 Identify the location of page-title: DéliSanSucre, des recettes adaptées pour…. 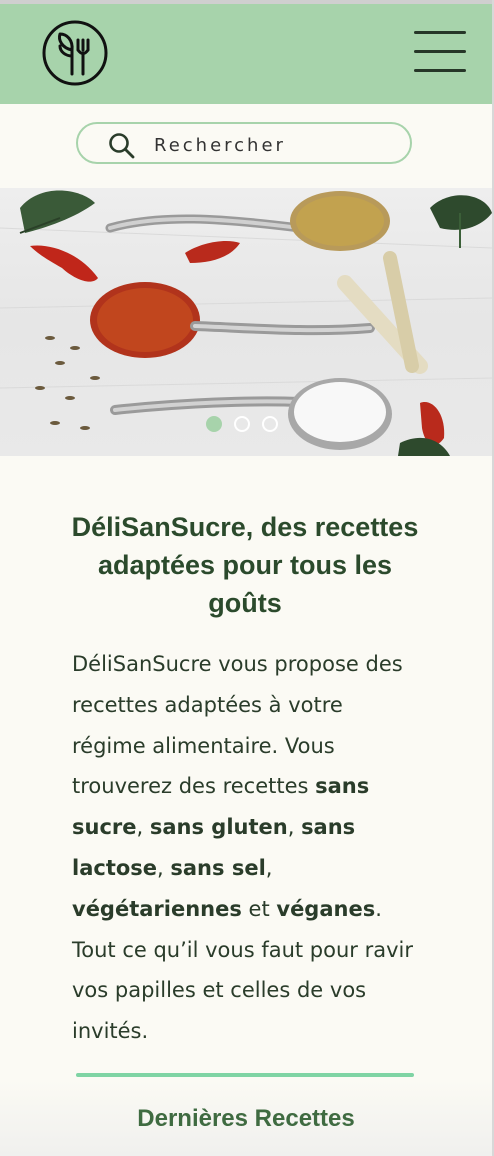
(245, 565).